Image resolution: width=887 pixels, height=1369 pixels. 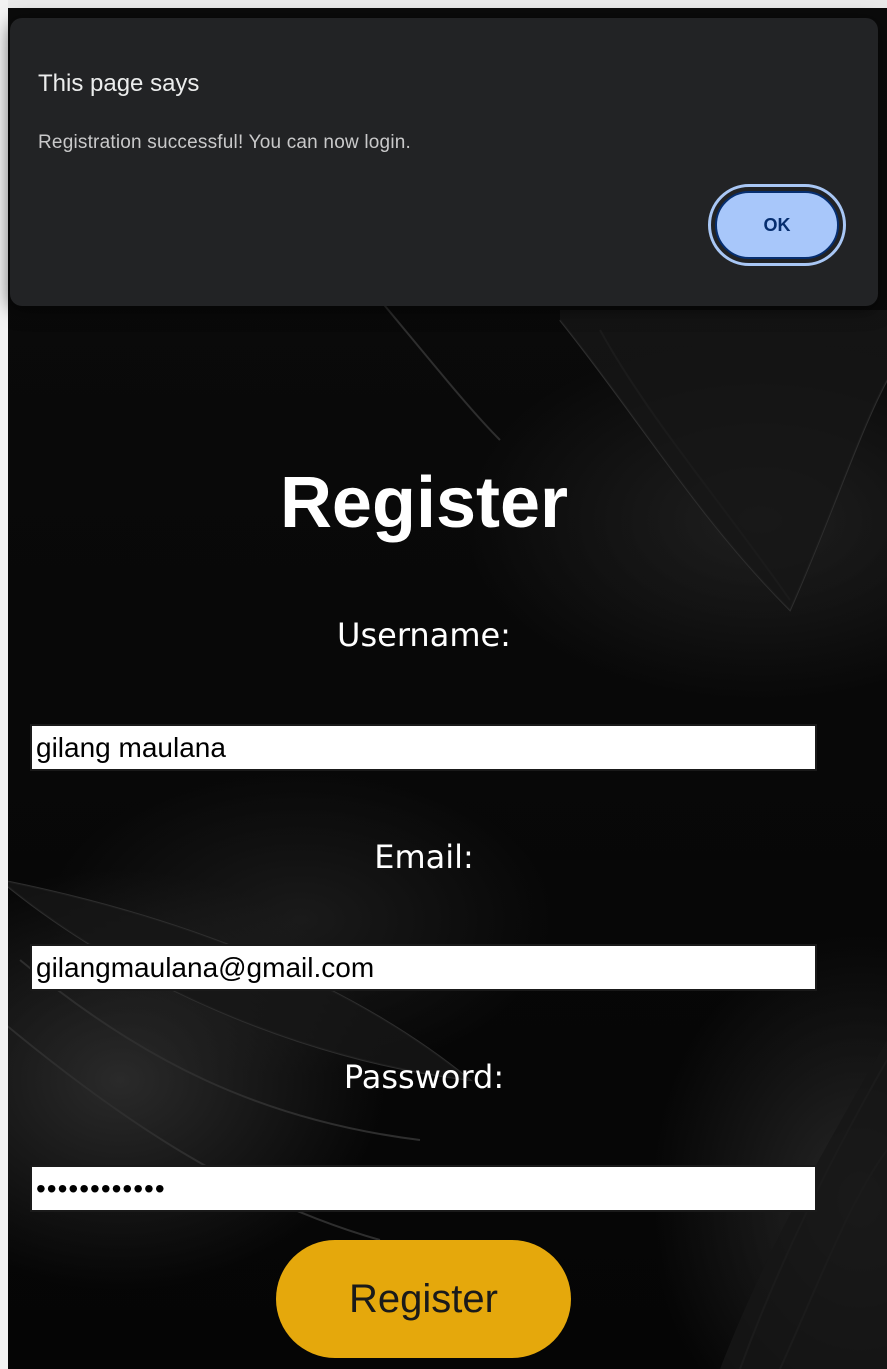 What do you see at coordinates (424, 1077) in the screenshot?
I see `password-label: Password:` at bounding box center [424, 1077].